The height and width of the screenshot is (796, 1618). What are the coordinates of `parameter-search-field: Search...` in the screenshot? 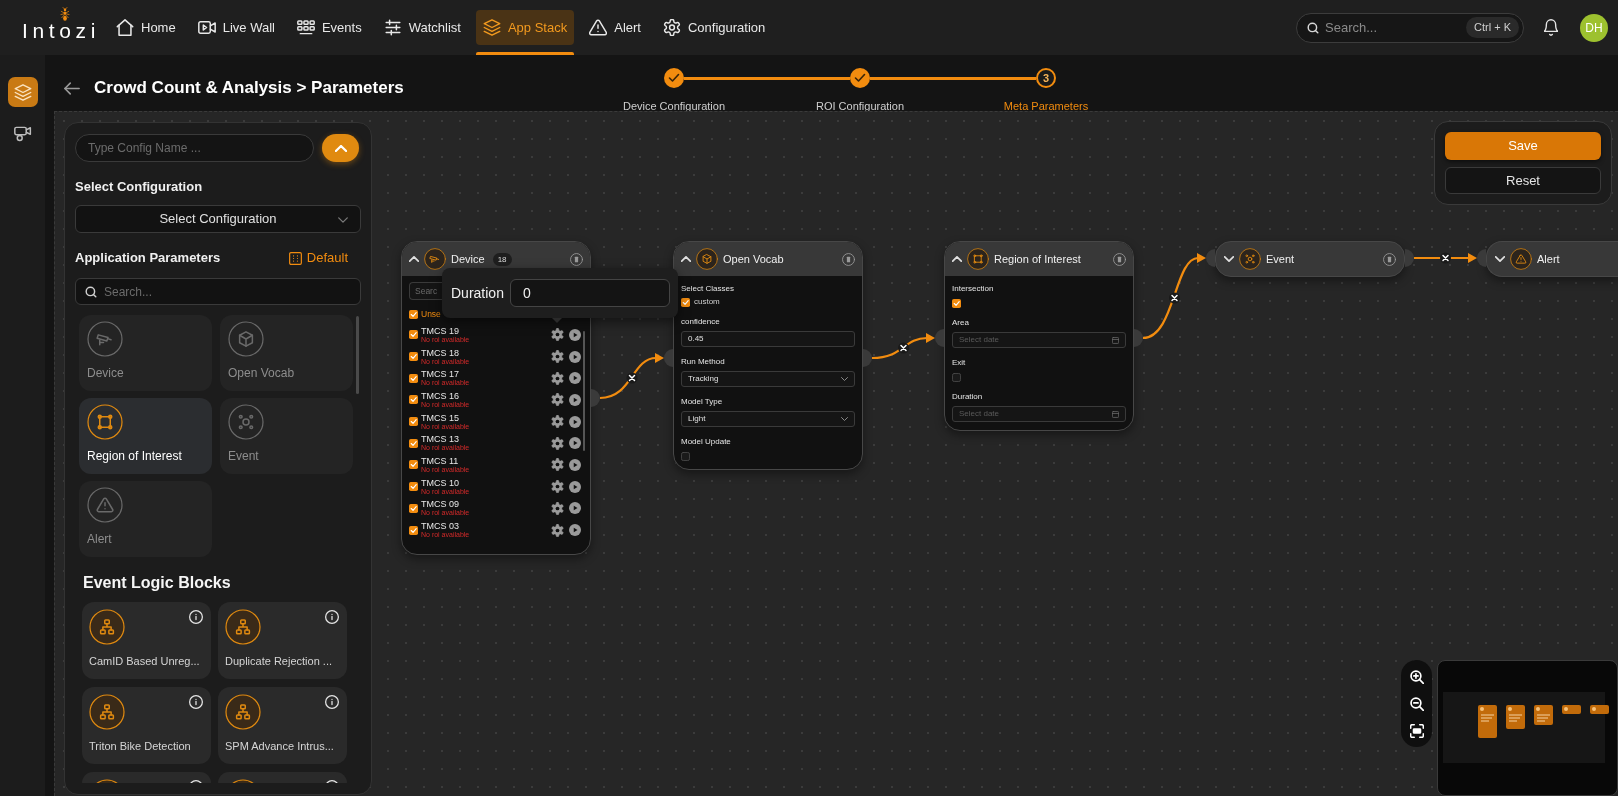 It's located at (218, 291).